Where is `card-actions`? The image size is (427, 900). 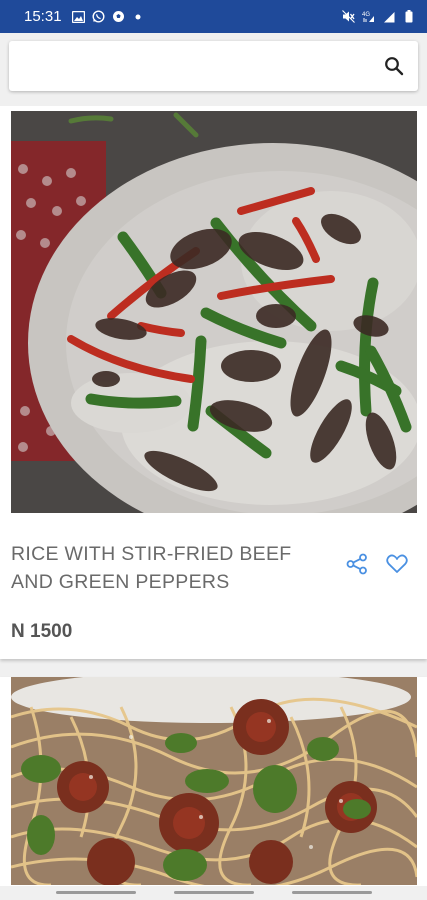 card-actions is located at coordinates (377, 564).